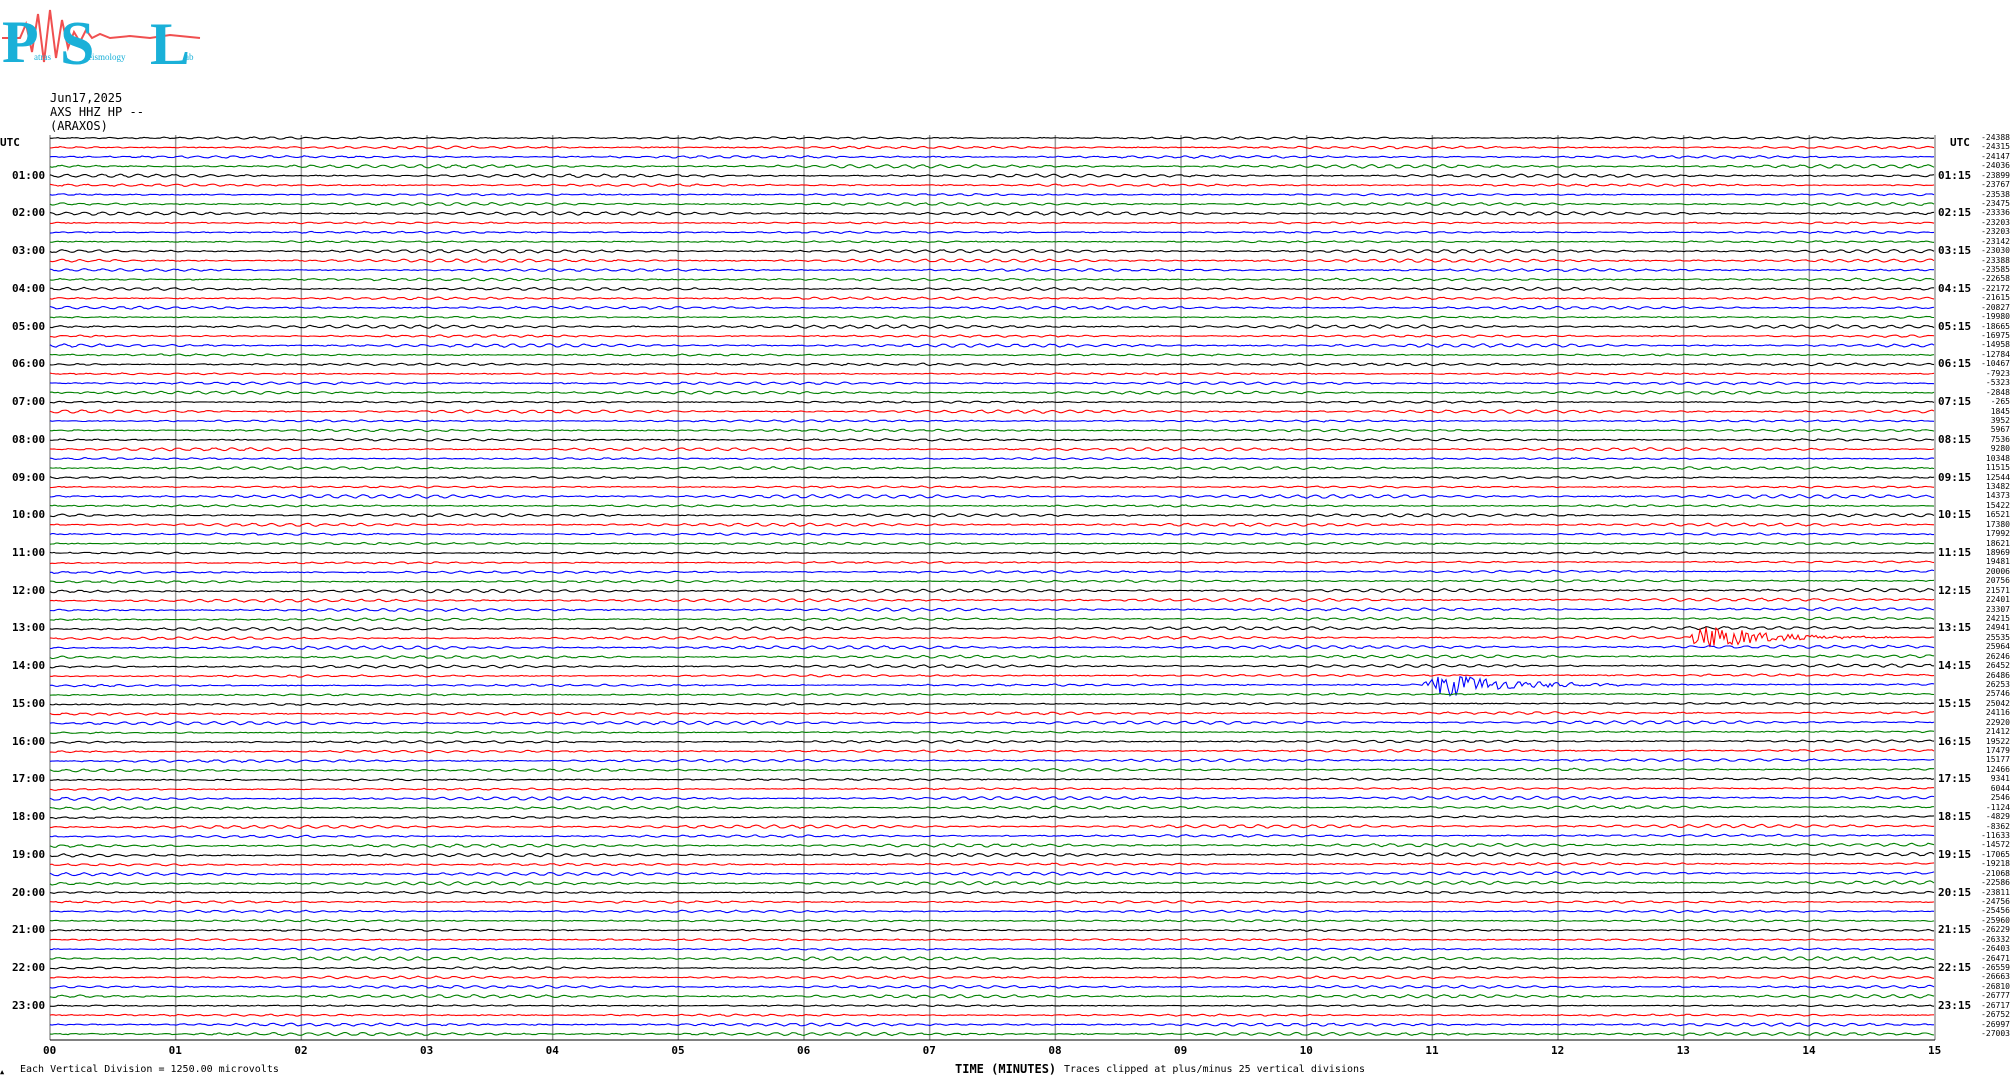 This screenshot has height=1080, width=2010. Describe the element at coordinates (1997, 515) in the screenshot. I see `trace-offset-label: 16521` at that location.